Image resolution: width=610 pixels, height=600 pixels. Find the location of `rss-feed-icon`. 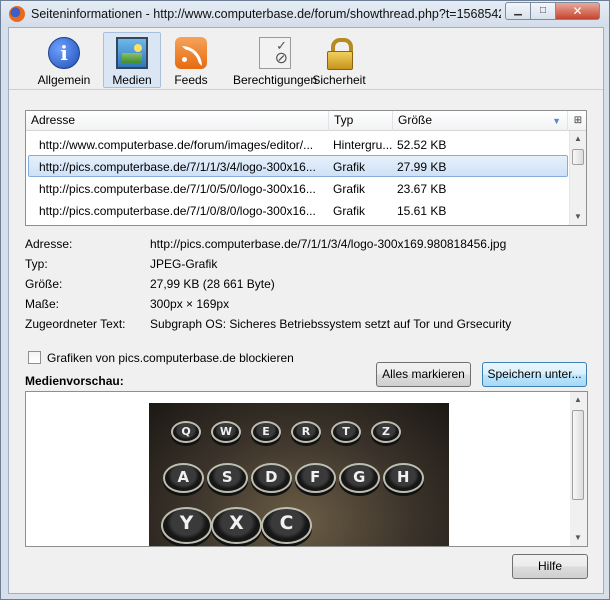

rss-feed-icon is located at coordinates (191, 53).